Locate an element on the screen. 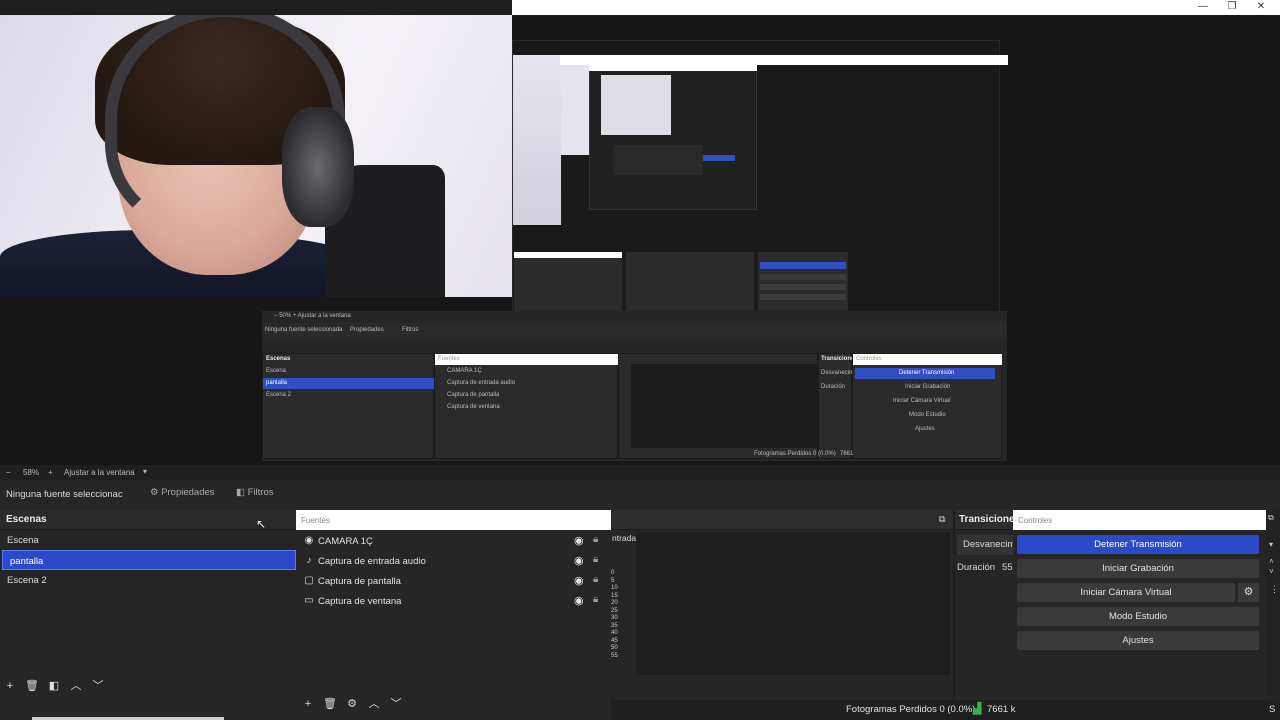 Image resolution: width=1280 pixels, height=720 pixels. mixer-menu-icon: ⧉ is located at coordinates (942, 519).